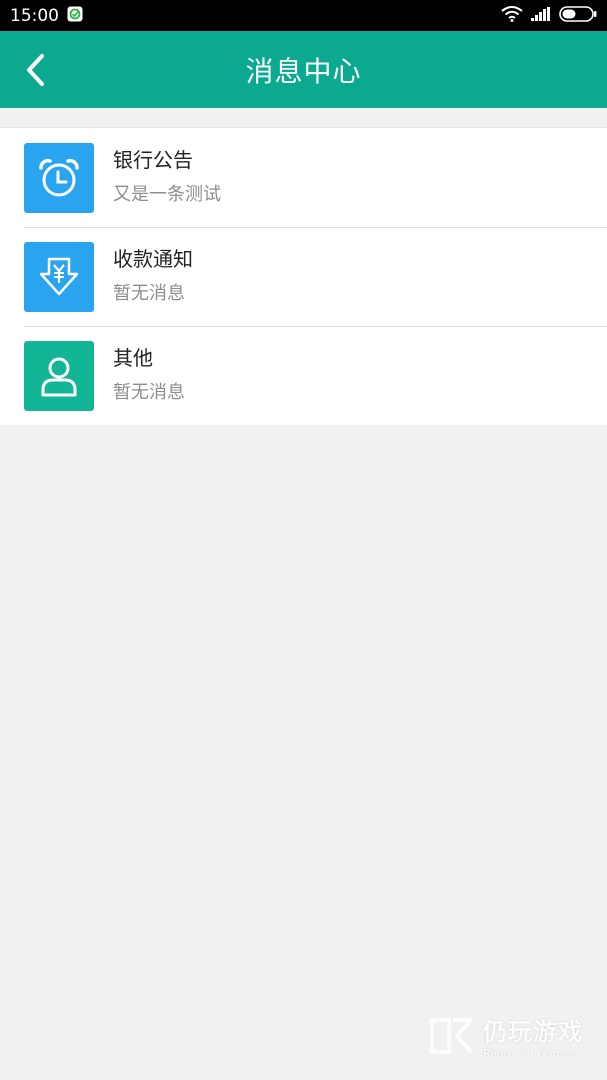  Describe the element at coordinates (153, 259) in the screenshot. I see `message-item-title: 收款通知` at that location.